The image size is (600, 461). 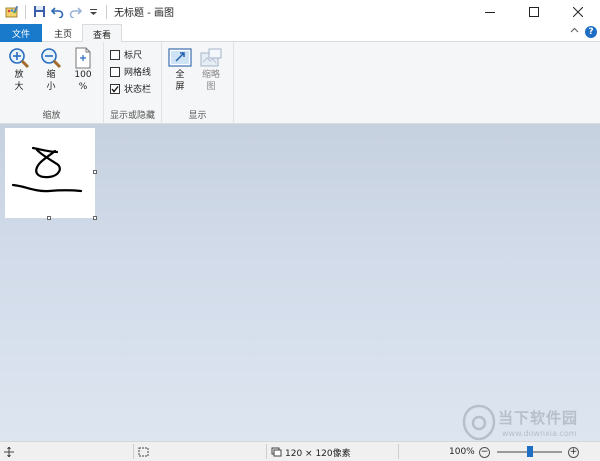 I want to click on status-bar-label: 状态栏, so click(x=138, y=90).